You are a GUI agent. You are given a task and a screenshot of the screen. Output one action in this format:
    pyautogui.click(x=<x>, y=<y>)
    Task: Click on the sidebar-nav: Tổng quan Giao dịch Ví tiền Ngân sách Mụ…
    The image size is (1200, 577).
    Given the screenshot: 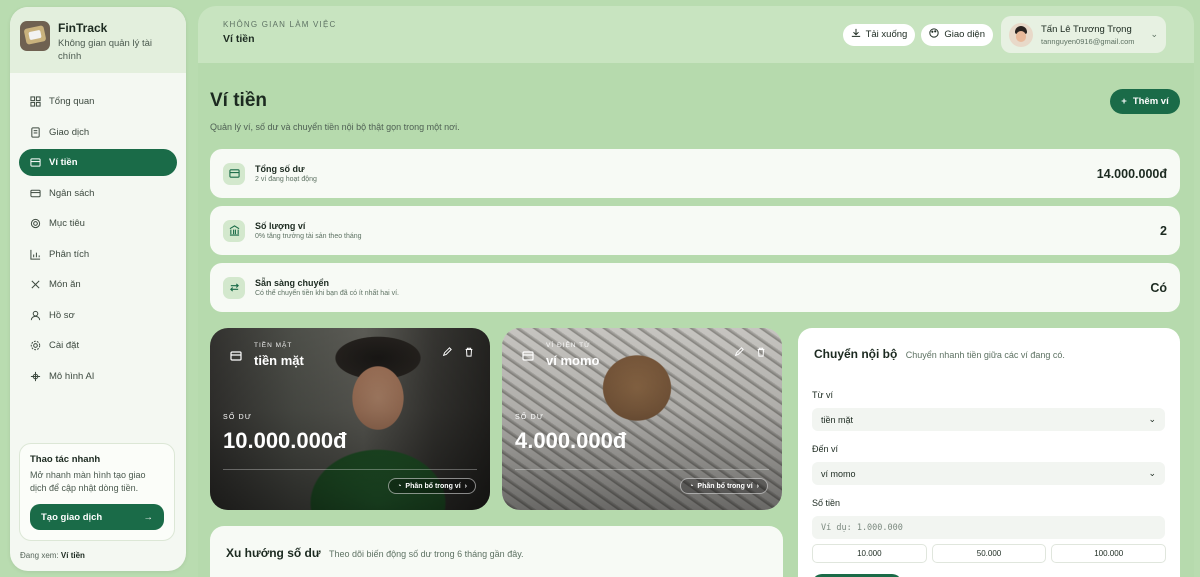 What is the action you would take?
    pyautogui.click(x=98, y=231)
    